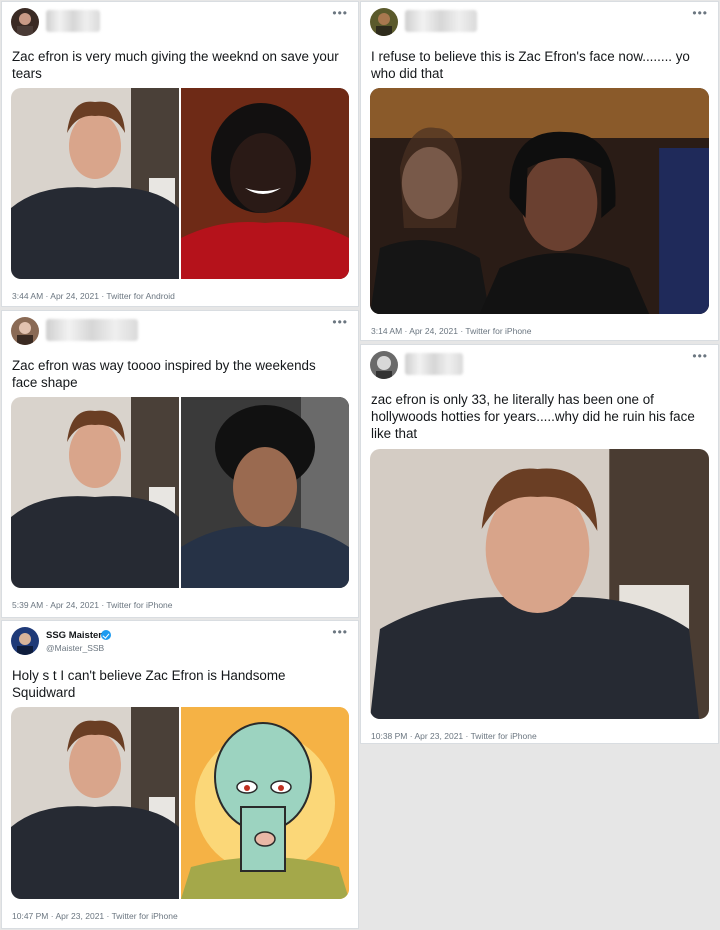 The width and height of the screenshot is (720, 930). Describe the element at coordinates (55, 605) in the screenshot. I see `tweet-time: 5:39 AM · Apr 24, 2021` at that location.